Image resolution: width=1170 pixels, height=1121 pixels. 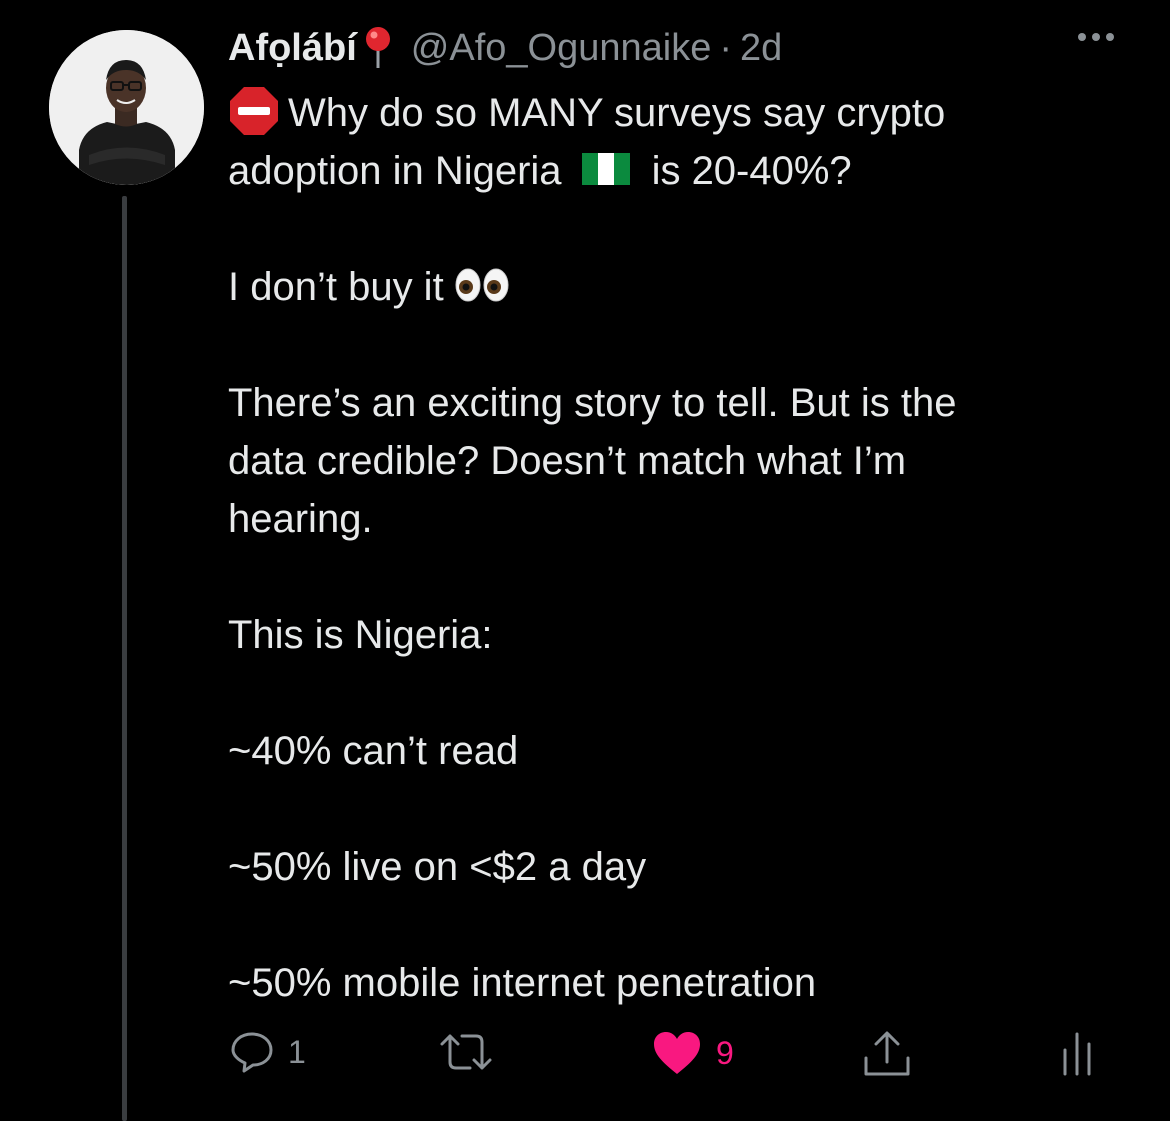 What do you see at coordinates (751, 171) in the screenshot?
I see `tweet-line-text: is 20-40%?` at bounding box center [751, 171].